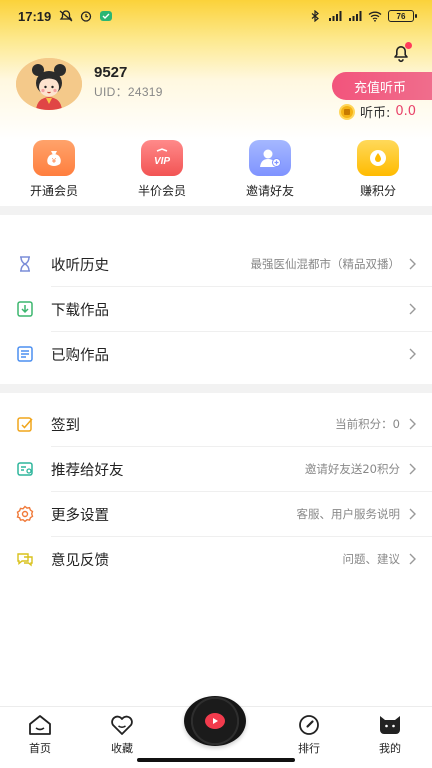  Describe the element at coordinates (161, 191) in the screenshot. I see `quick-action-label: 半价会员` at that location.